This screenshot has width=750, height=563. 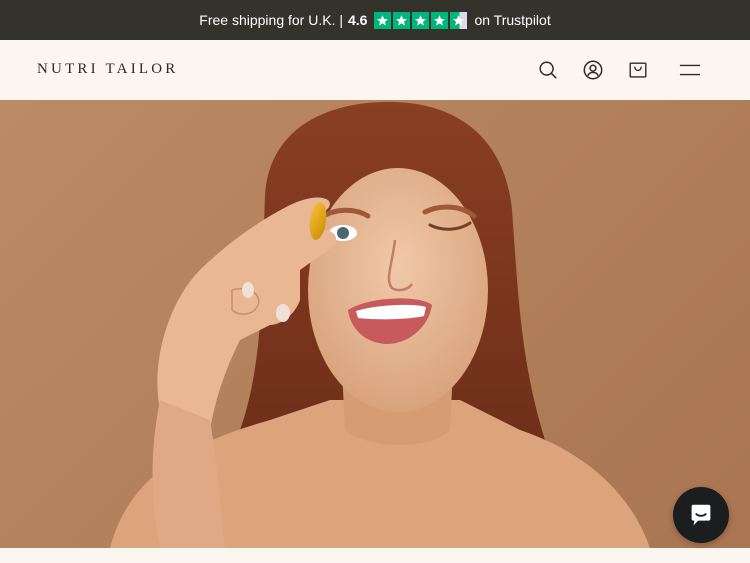 What do you see at coordinates (357, 20) in the screenshot?
I see `trustpilot-rating: 4.6` at bounding box center [357, 20].